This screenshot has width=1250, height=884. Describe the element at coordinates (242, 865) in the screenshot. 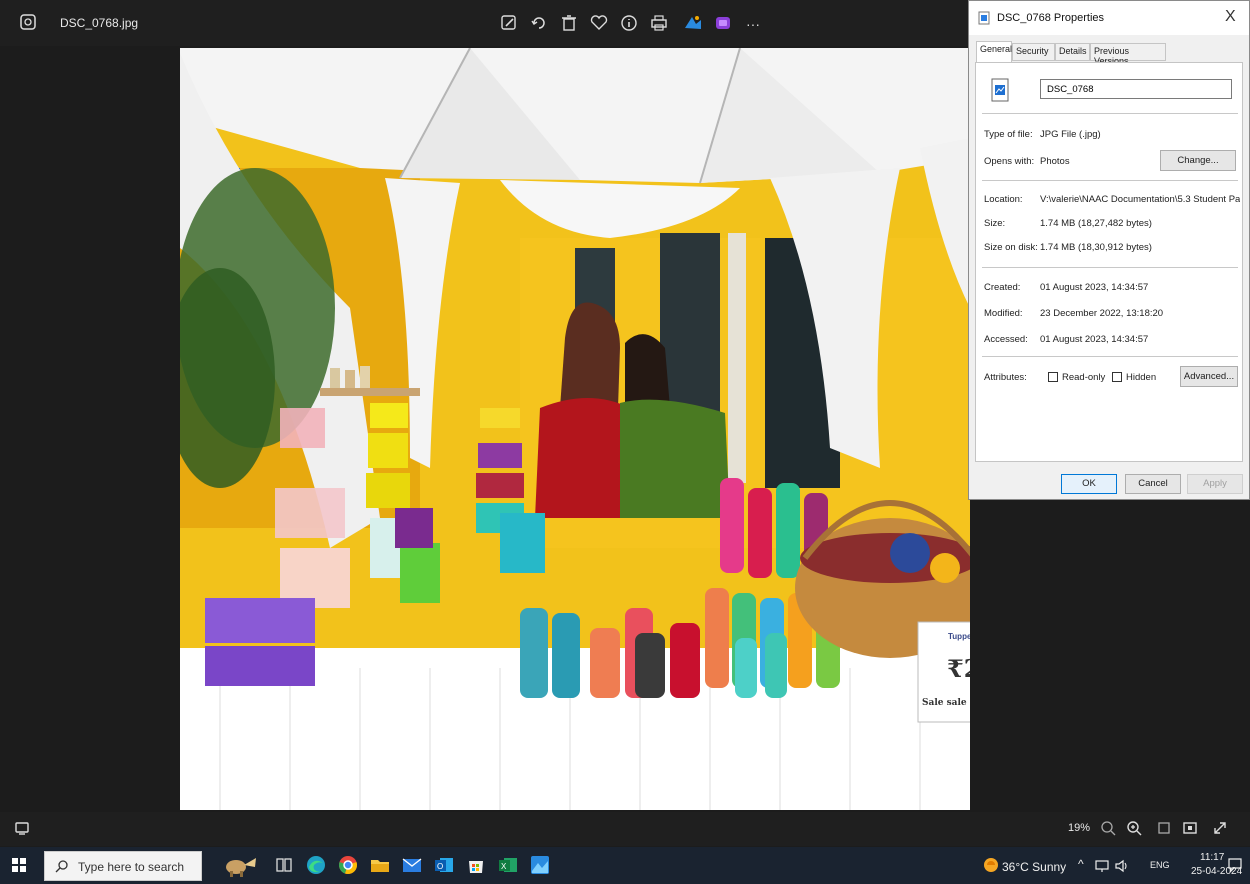

I see `search-highlight-icon` at that location.